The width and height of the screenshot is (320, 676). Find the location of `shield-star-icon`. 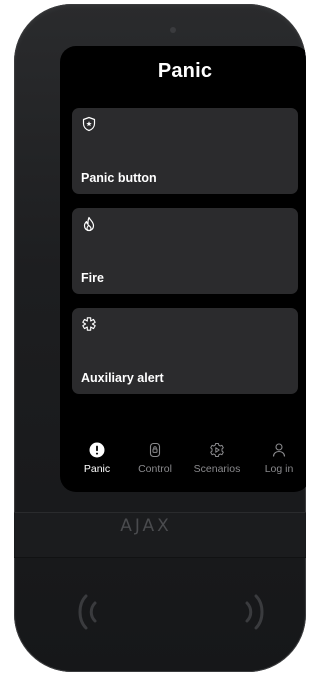

shield-star-icon is located at coordinates (89, 124).